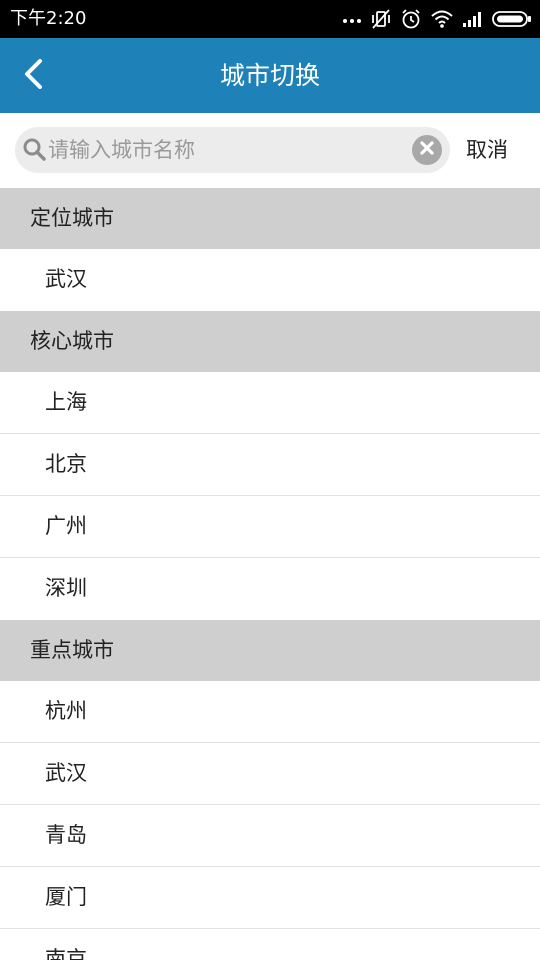 The height and width of the screenshot is (960, 540). Describe the element at coordinates (228, 150) in the screenshot. I see `search-input` at that location.